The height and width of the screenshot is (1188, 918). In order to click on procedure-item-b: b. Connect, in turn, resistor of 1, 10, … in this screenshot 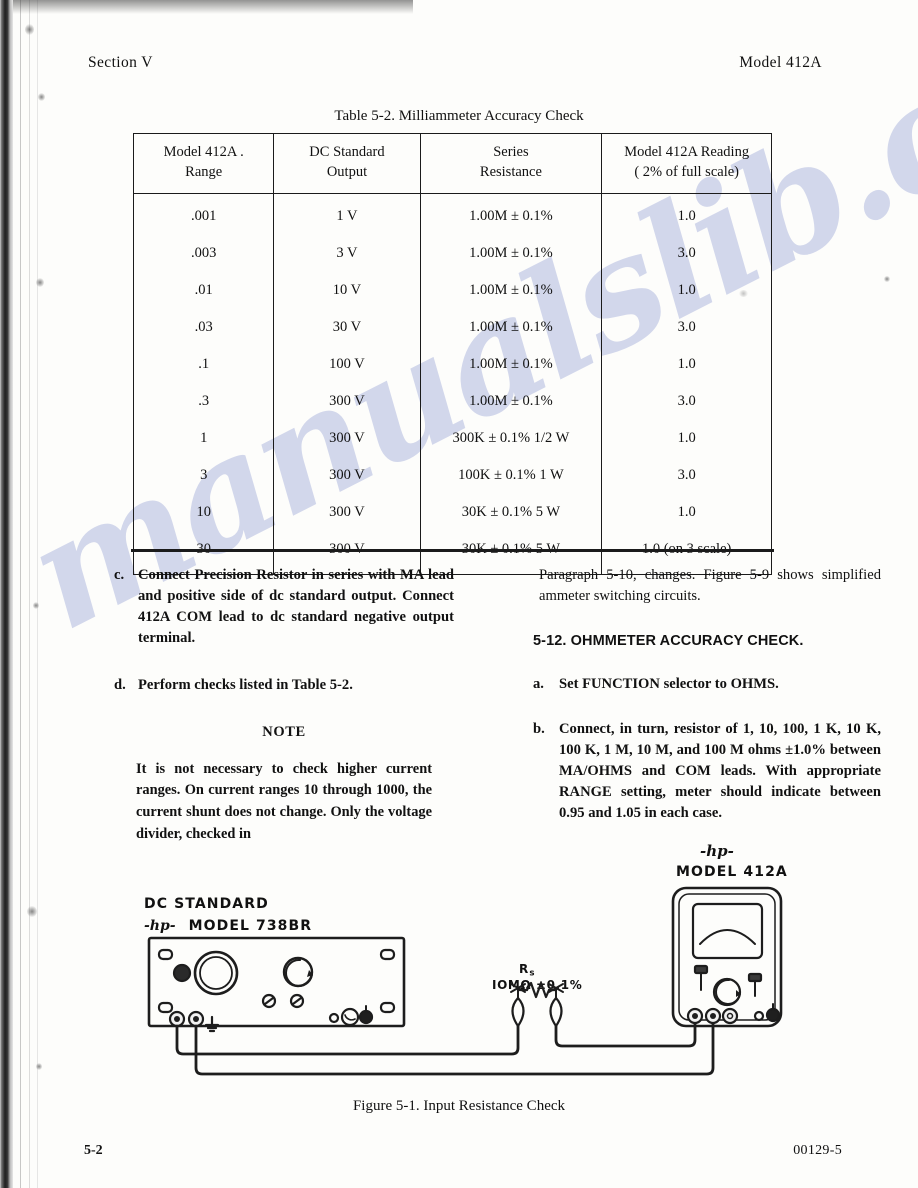, I will do `click(707, 771)`.